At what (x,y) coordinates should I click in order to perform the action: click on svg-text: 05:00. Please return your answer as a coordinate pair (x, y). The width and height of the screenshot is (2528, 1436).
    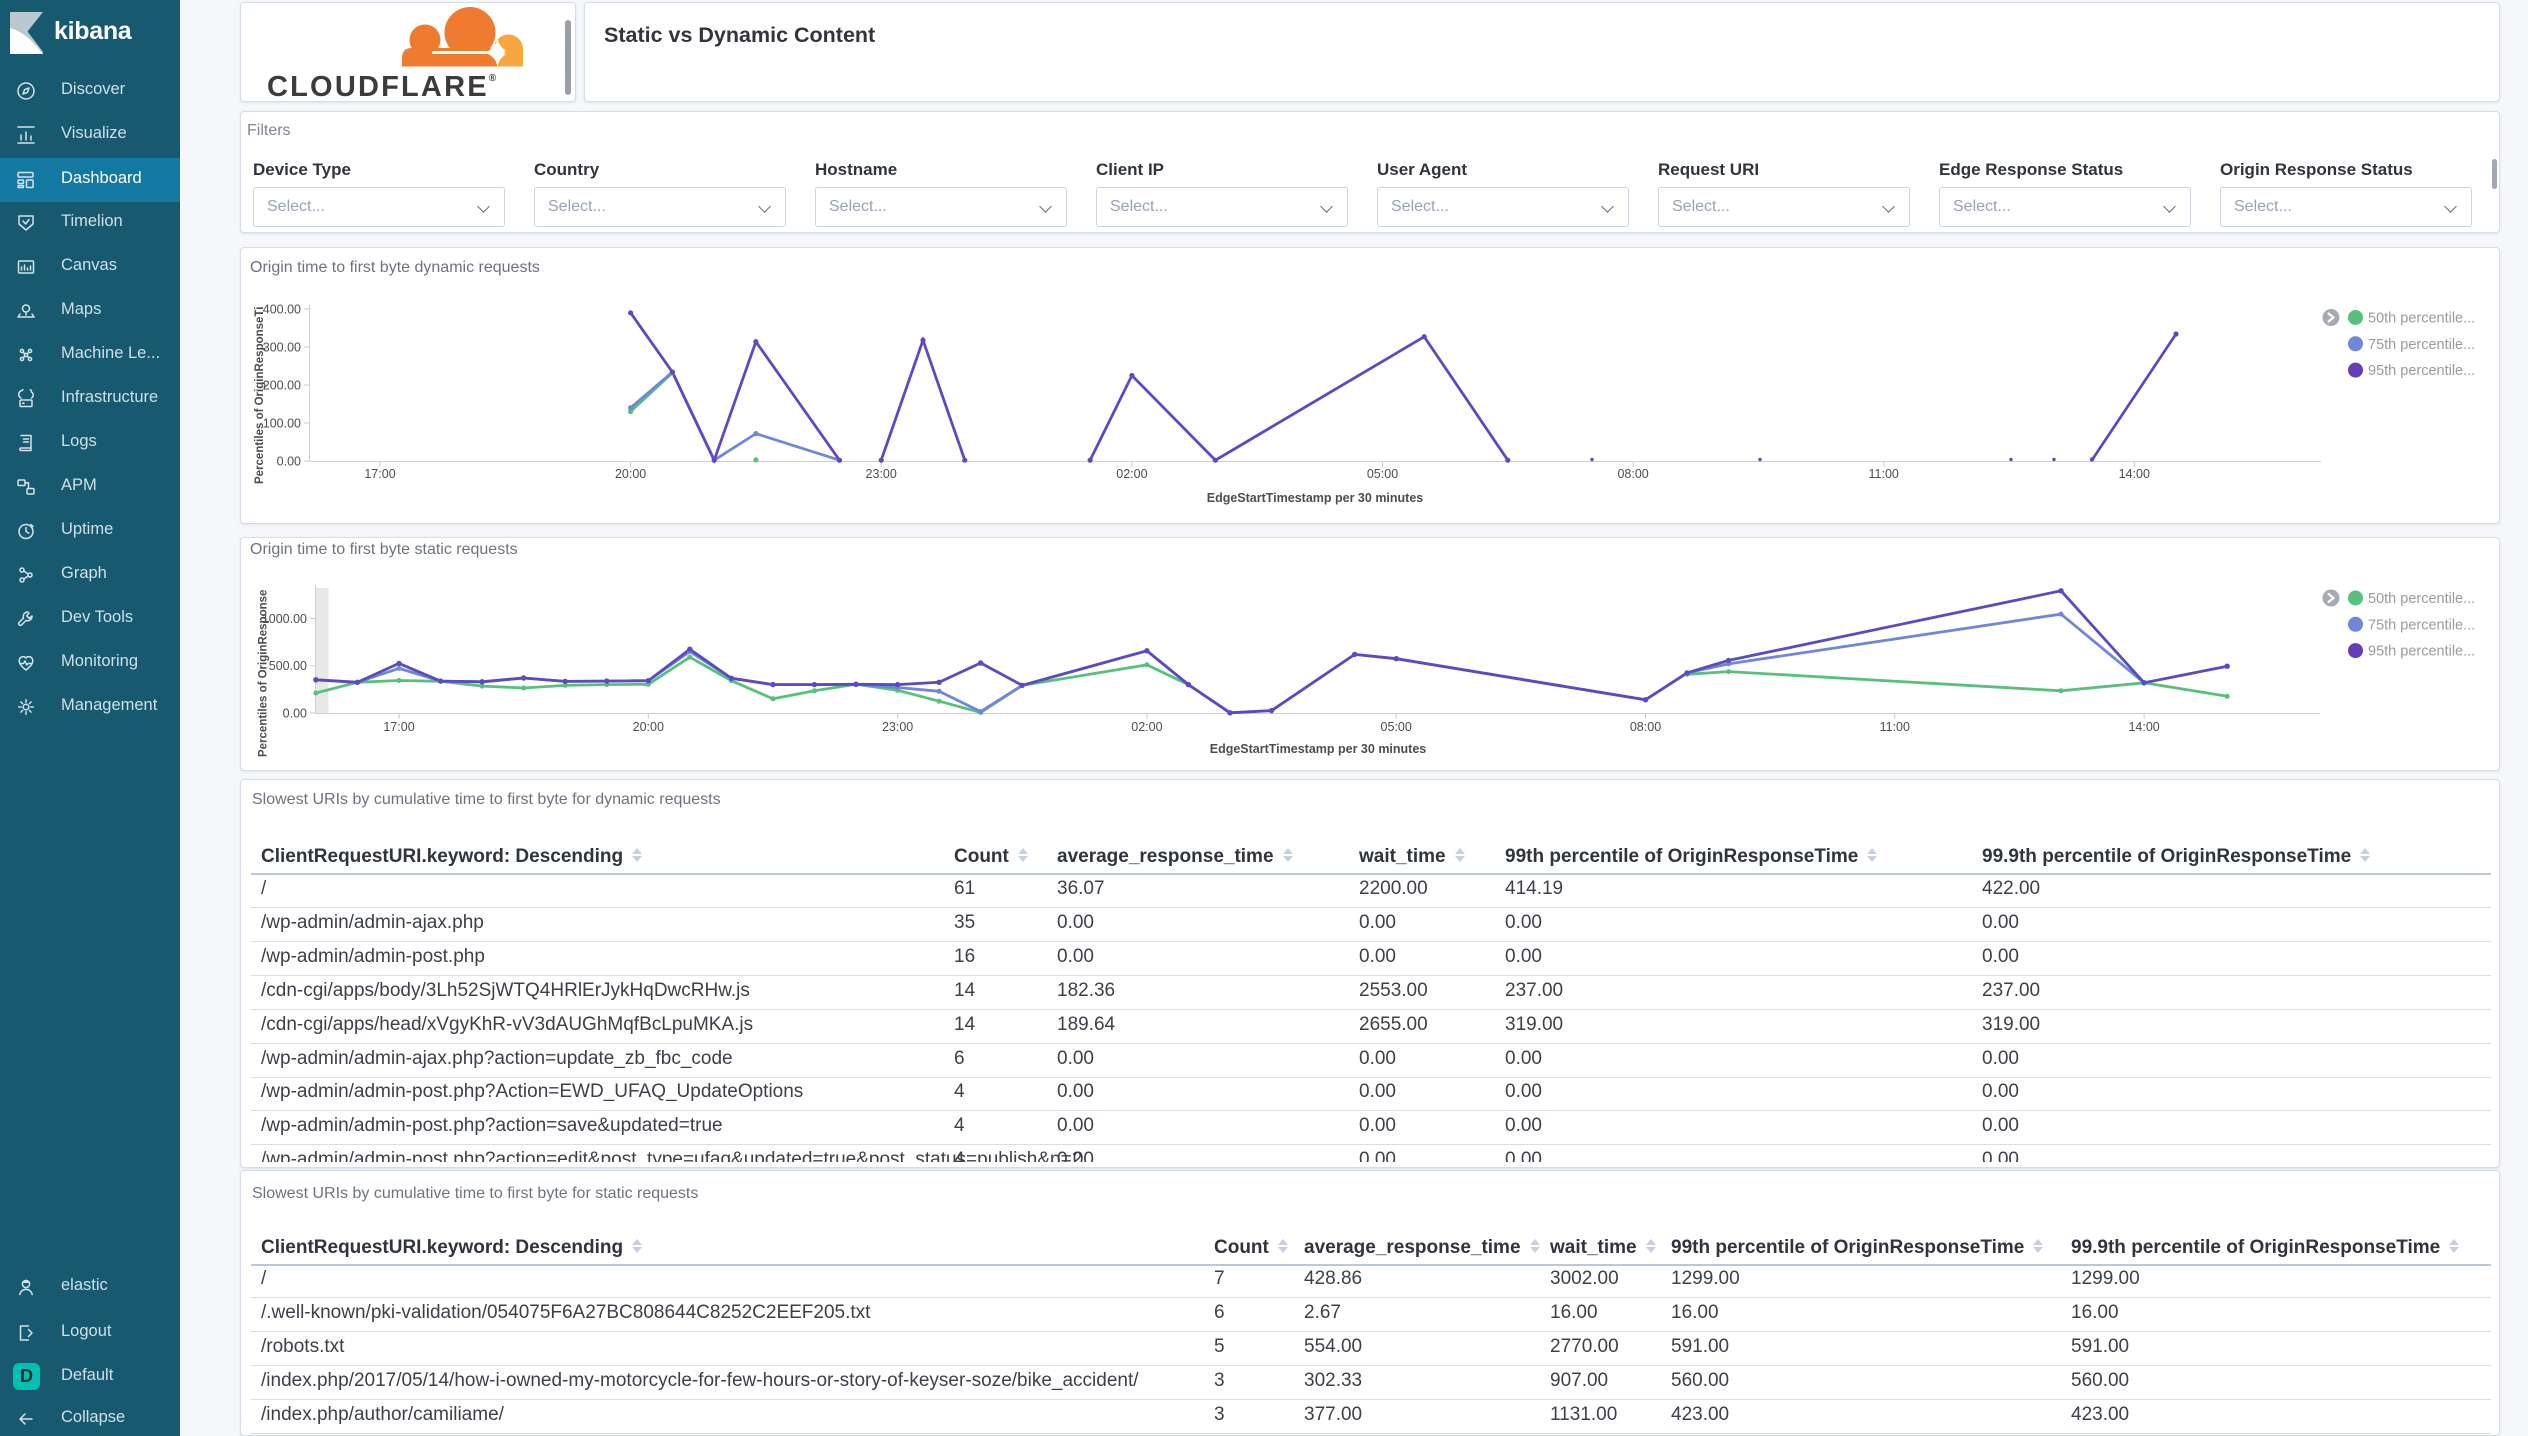
    Looking at the image, I should click on (1396, 727).